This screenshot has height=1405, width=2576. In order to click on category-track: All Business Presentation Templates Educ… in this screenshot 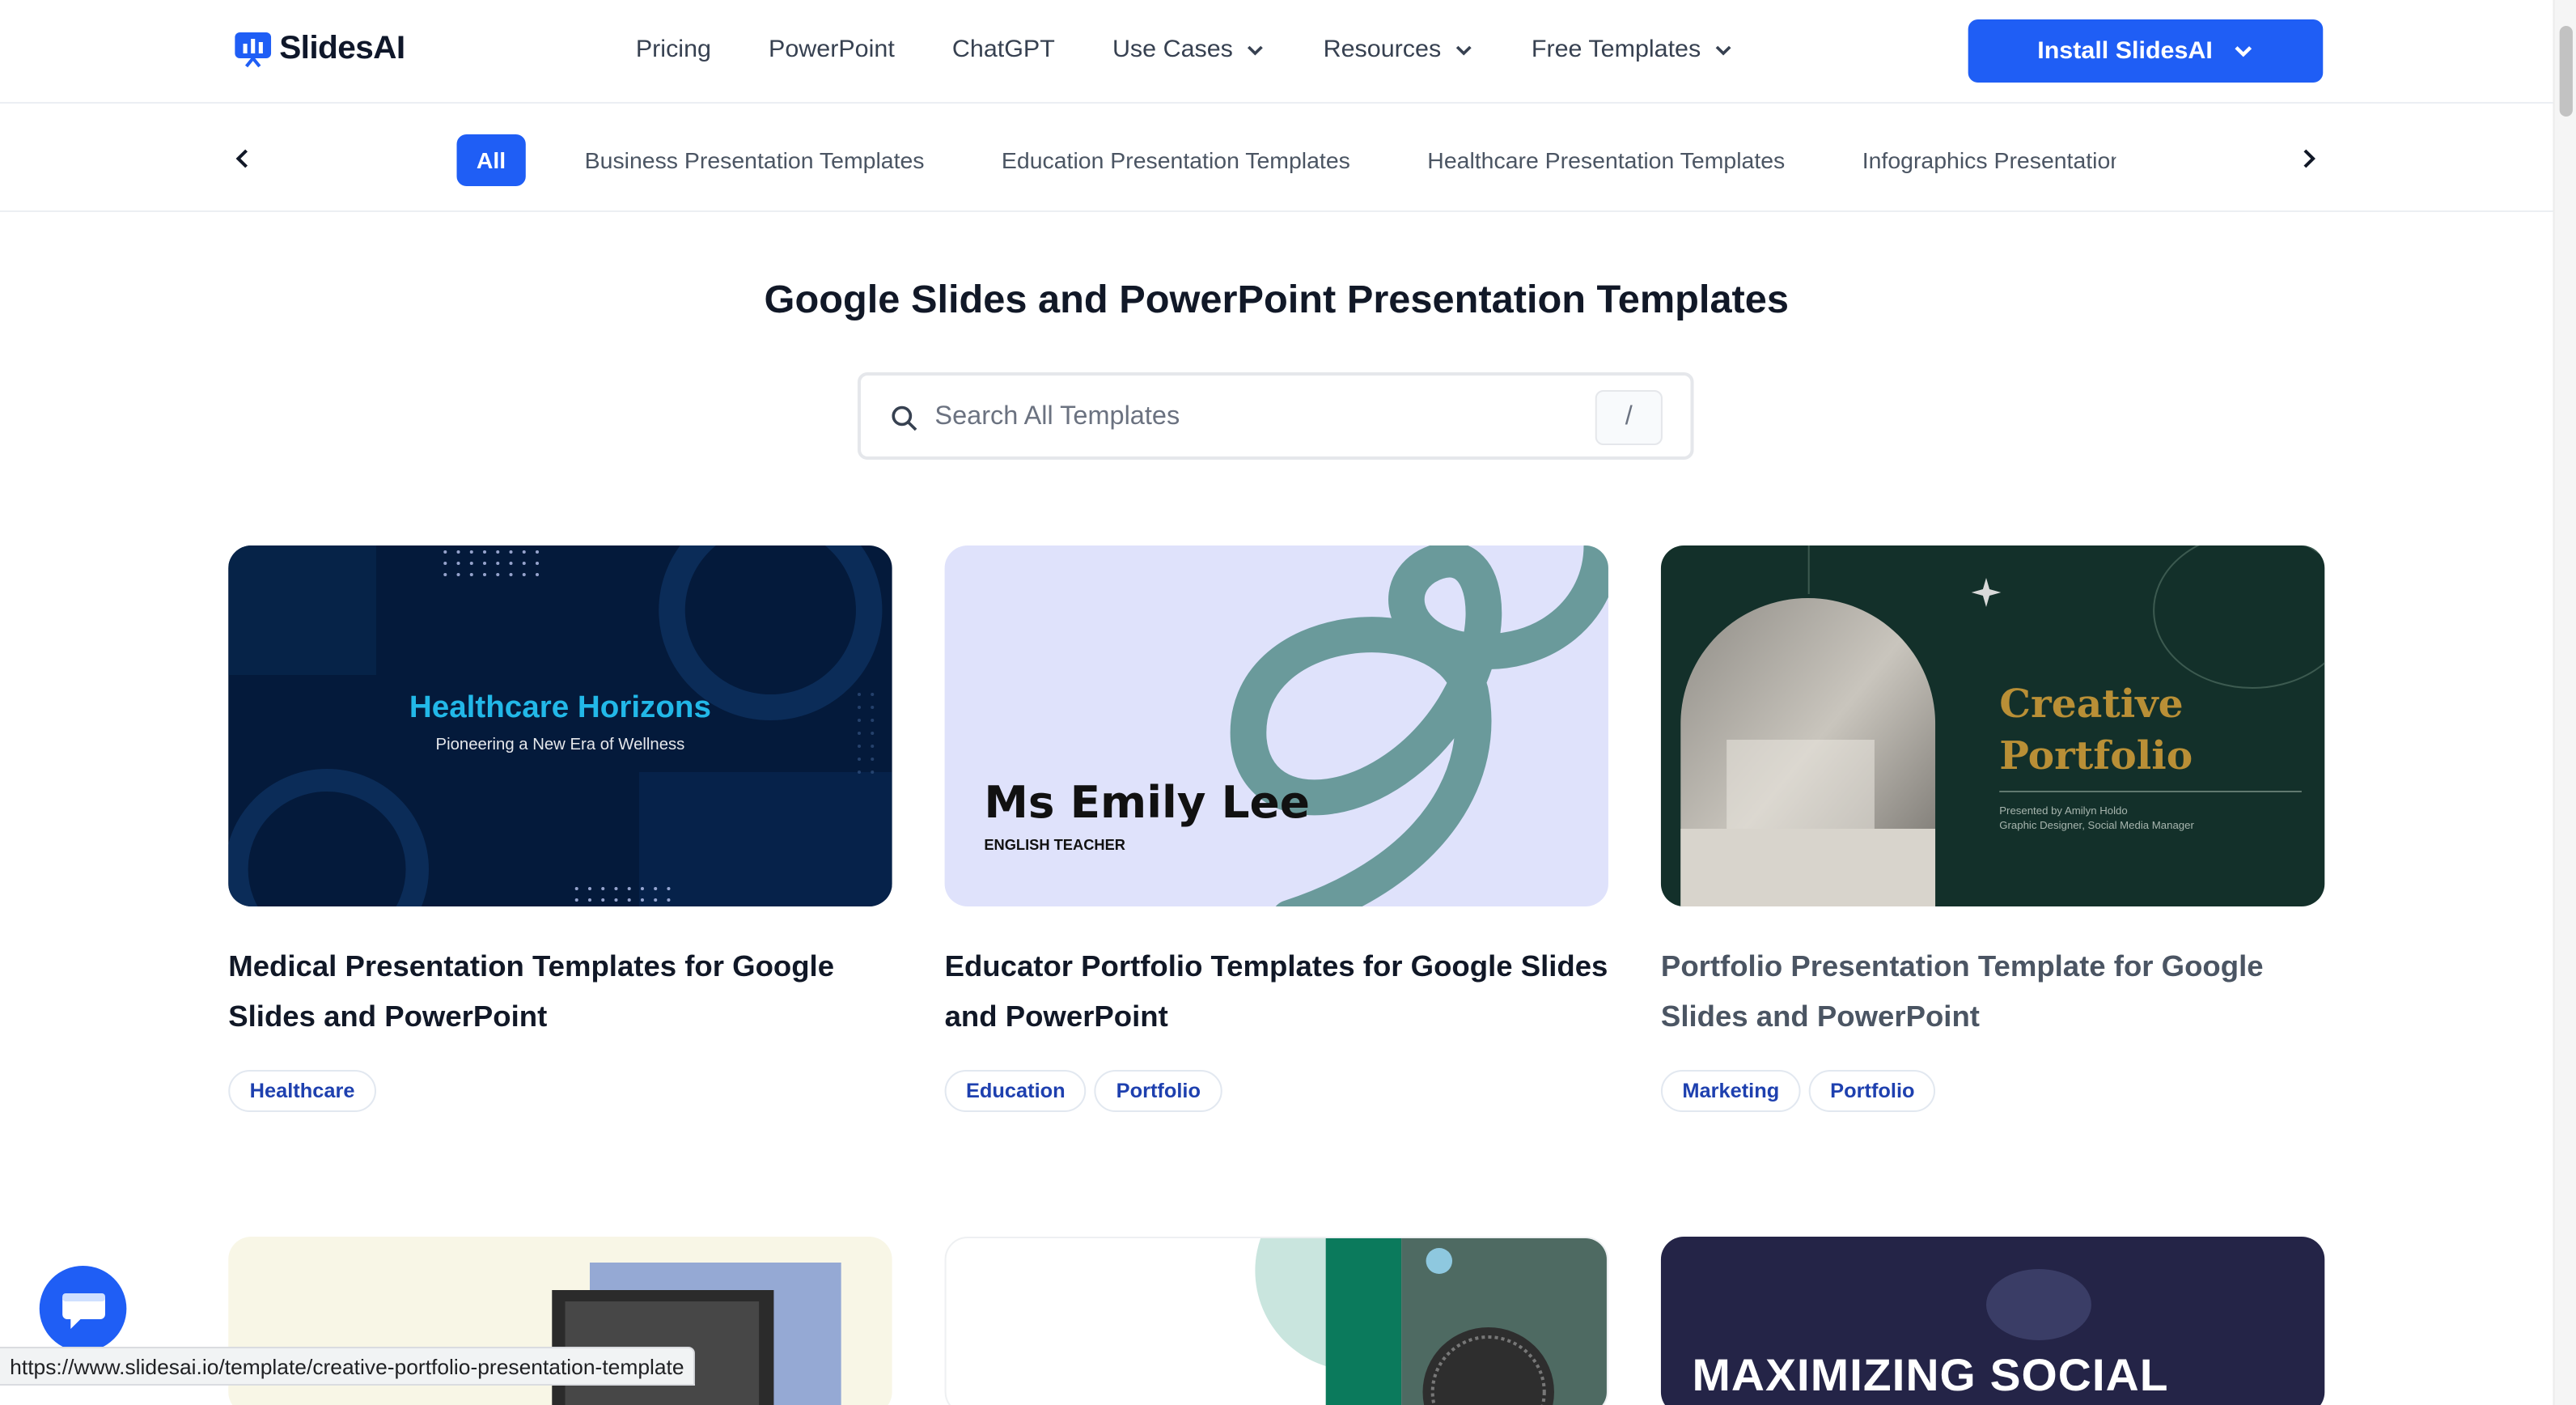, I will do `click(1286, 160)`.